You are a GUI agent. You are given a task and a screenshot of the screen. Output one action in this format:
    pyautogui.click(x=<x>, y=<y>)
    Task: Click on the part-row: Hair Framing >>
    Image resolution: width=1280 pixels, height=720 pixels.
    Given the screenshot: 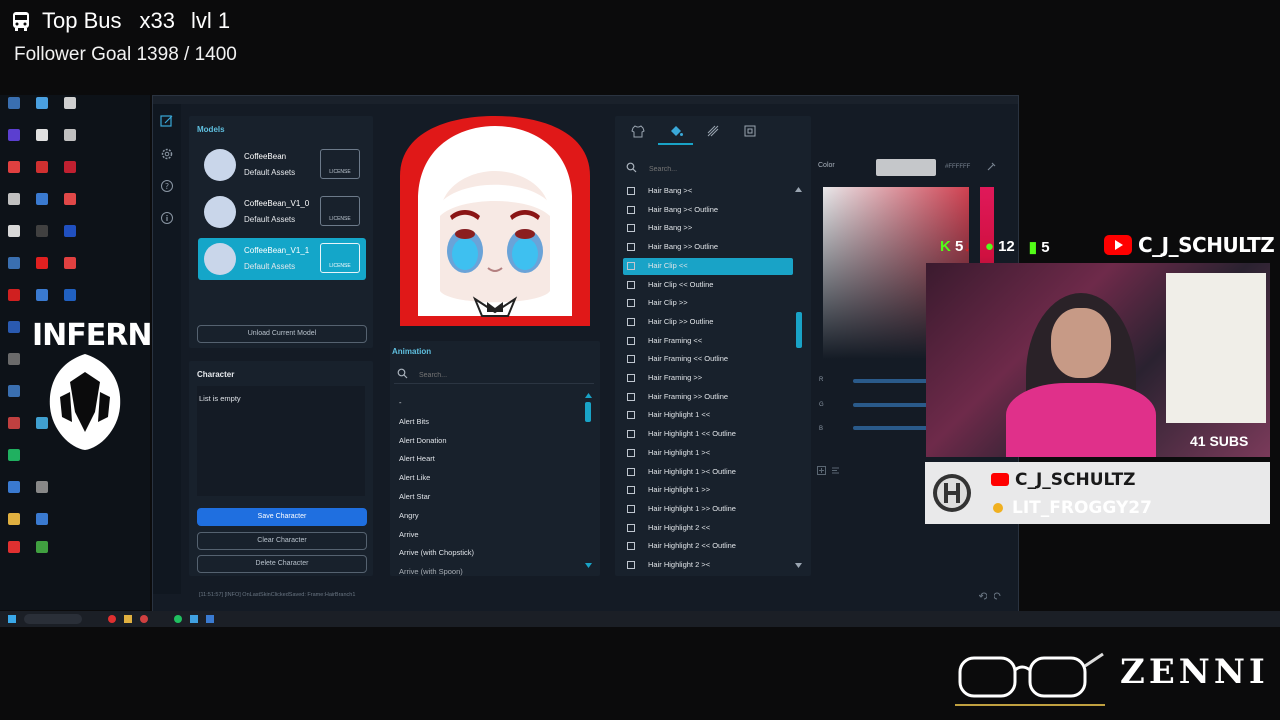 What is the action you would take?
    pyautogui.click(x=708, y=378)
    